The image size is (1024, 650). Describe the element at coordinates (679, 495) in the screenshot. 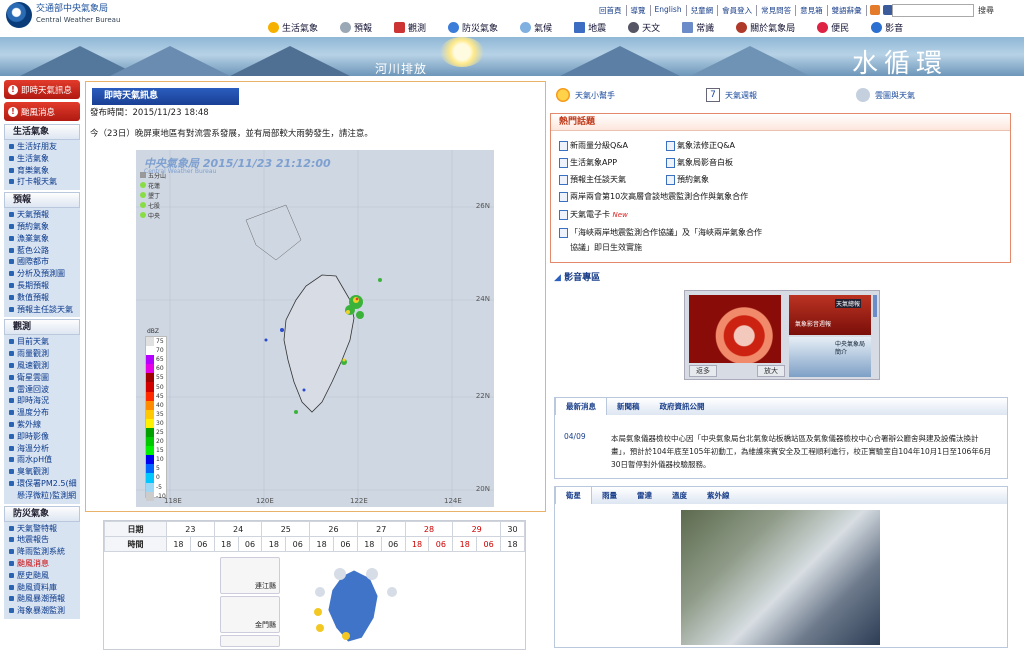

I see `tab-temperature: 溫度` at that location.